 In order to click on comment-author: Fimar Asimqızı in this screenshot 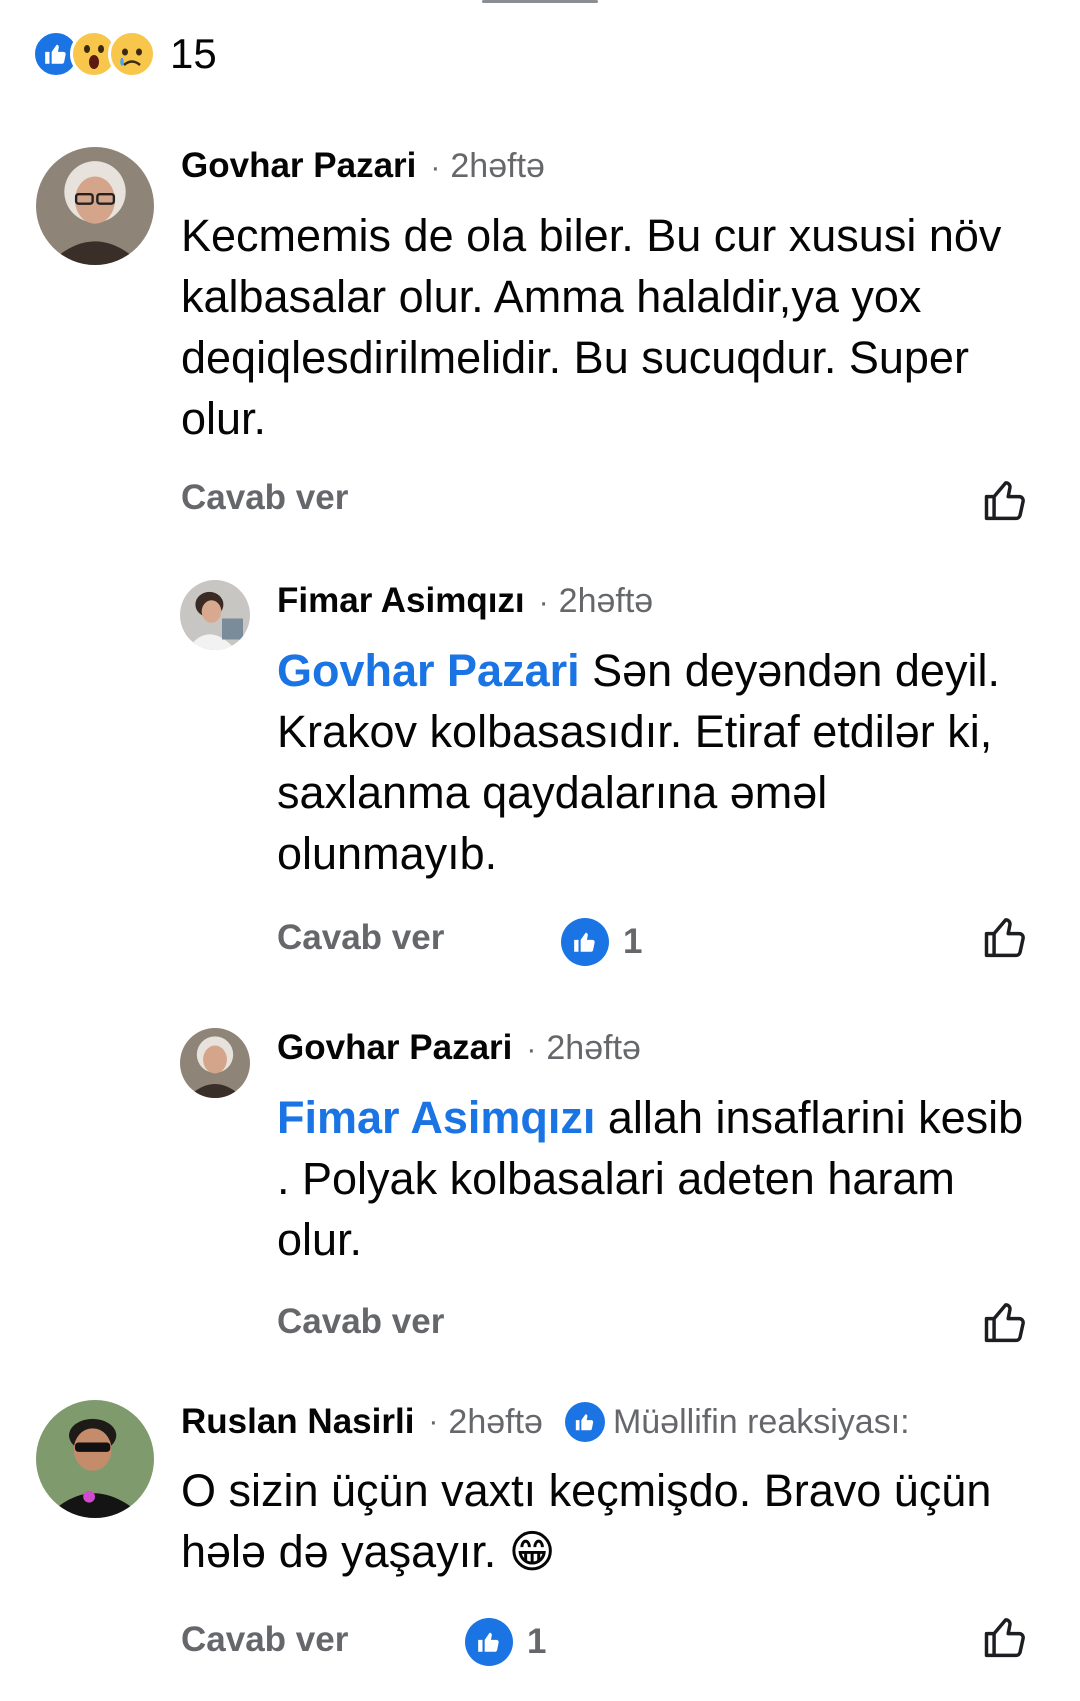, I will do `click(401, 601)`.